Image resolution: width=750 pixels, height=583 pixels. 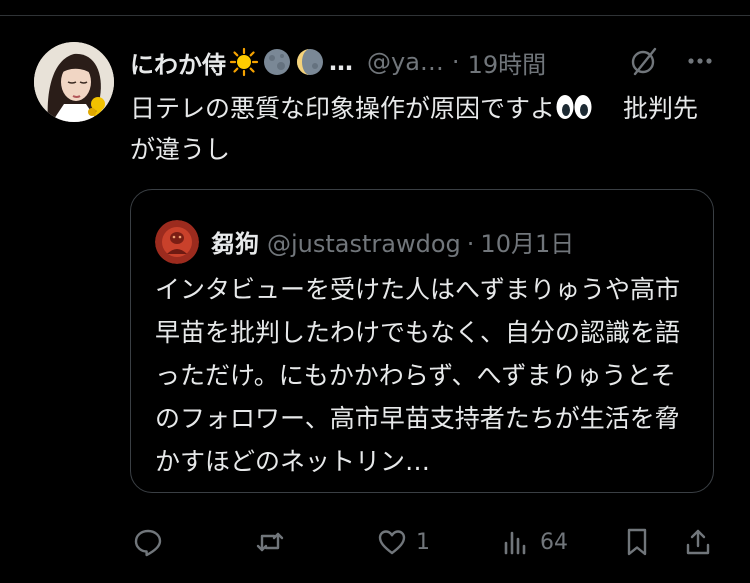 I want to click on tweet-text: 日テレの悪質な印象操作が原因ですよ 批判先が違うし, so click(x=422, y=129).